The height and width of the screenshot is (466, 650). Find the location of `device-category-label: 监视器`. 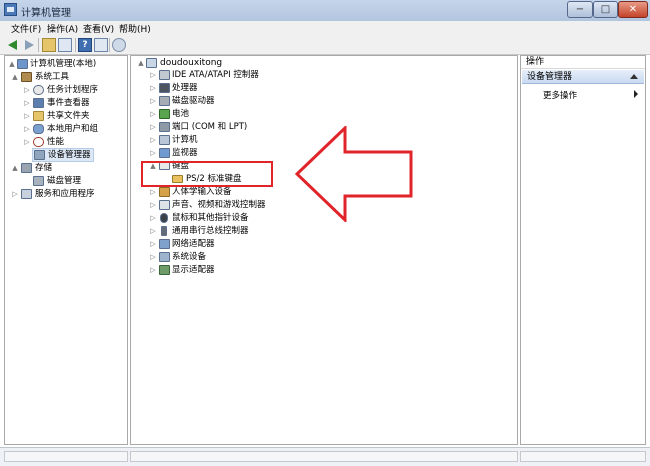

device-category-label: 监视器 is located at coordinates (185, 153).